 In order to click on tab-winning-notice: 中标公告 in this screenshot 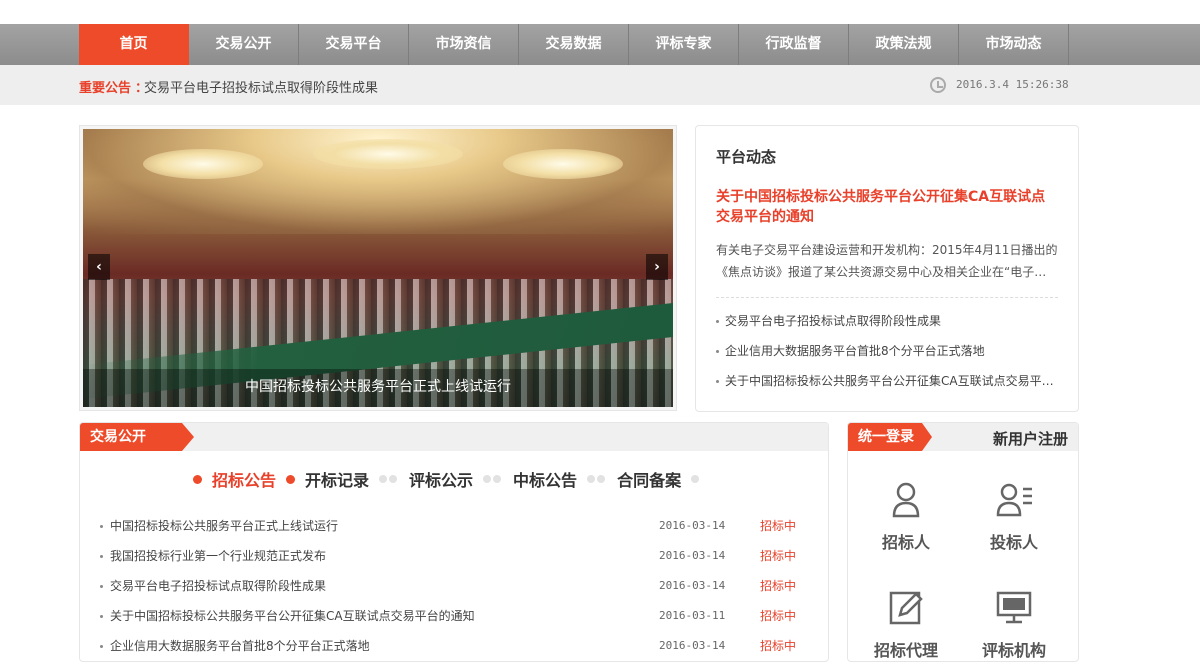, I will do `click(545, 479)`.